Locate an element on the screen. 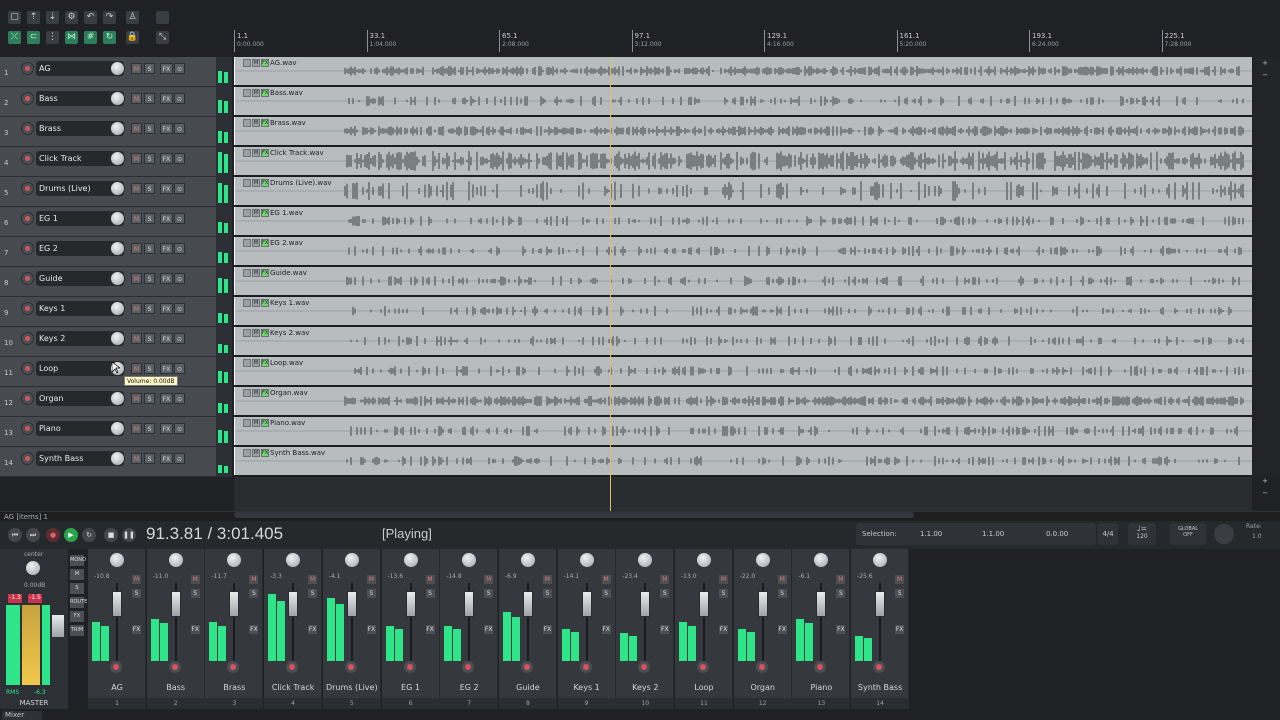 Image resolution: width=1280 pixels, height=720 pixels. master-side-button: MONO is located at coordinates (78, 560).